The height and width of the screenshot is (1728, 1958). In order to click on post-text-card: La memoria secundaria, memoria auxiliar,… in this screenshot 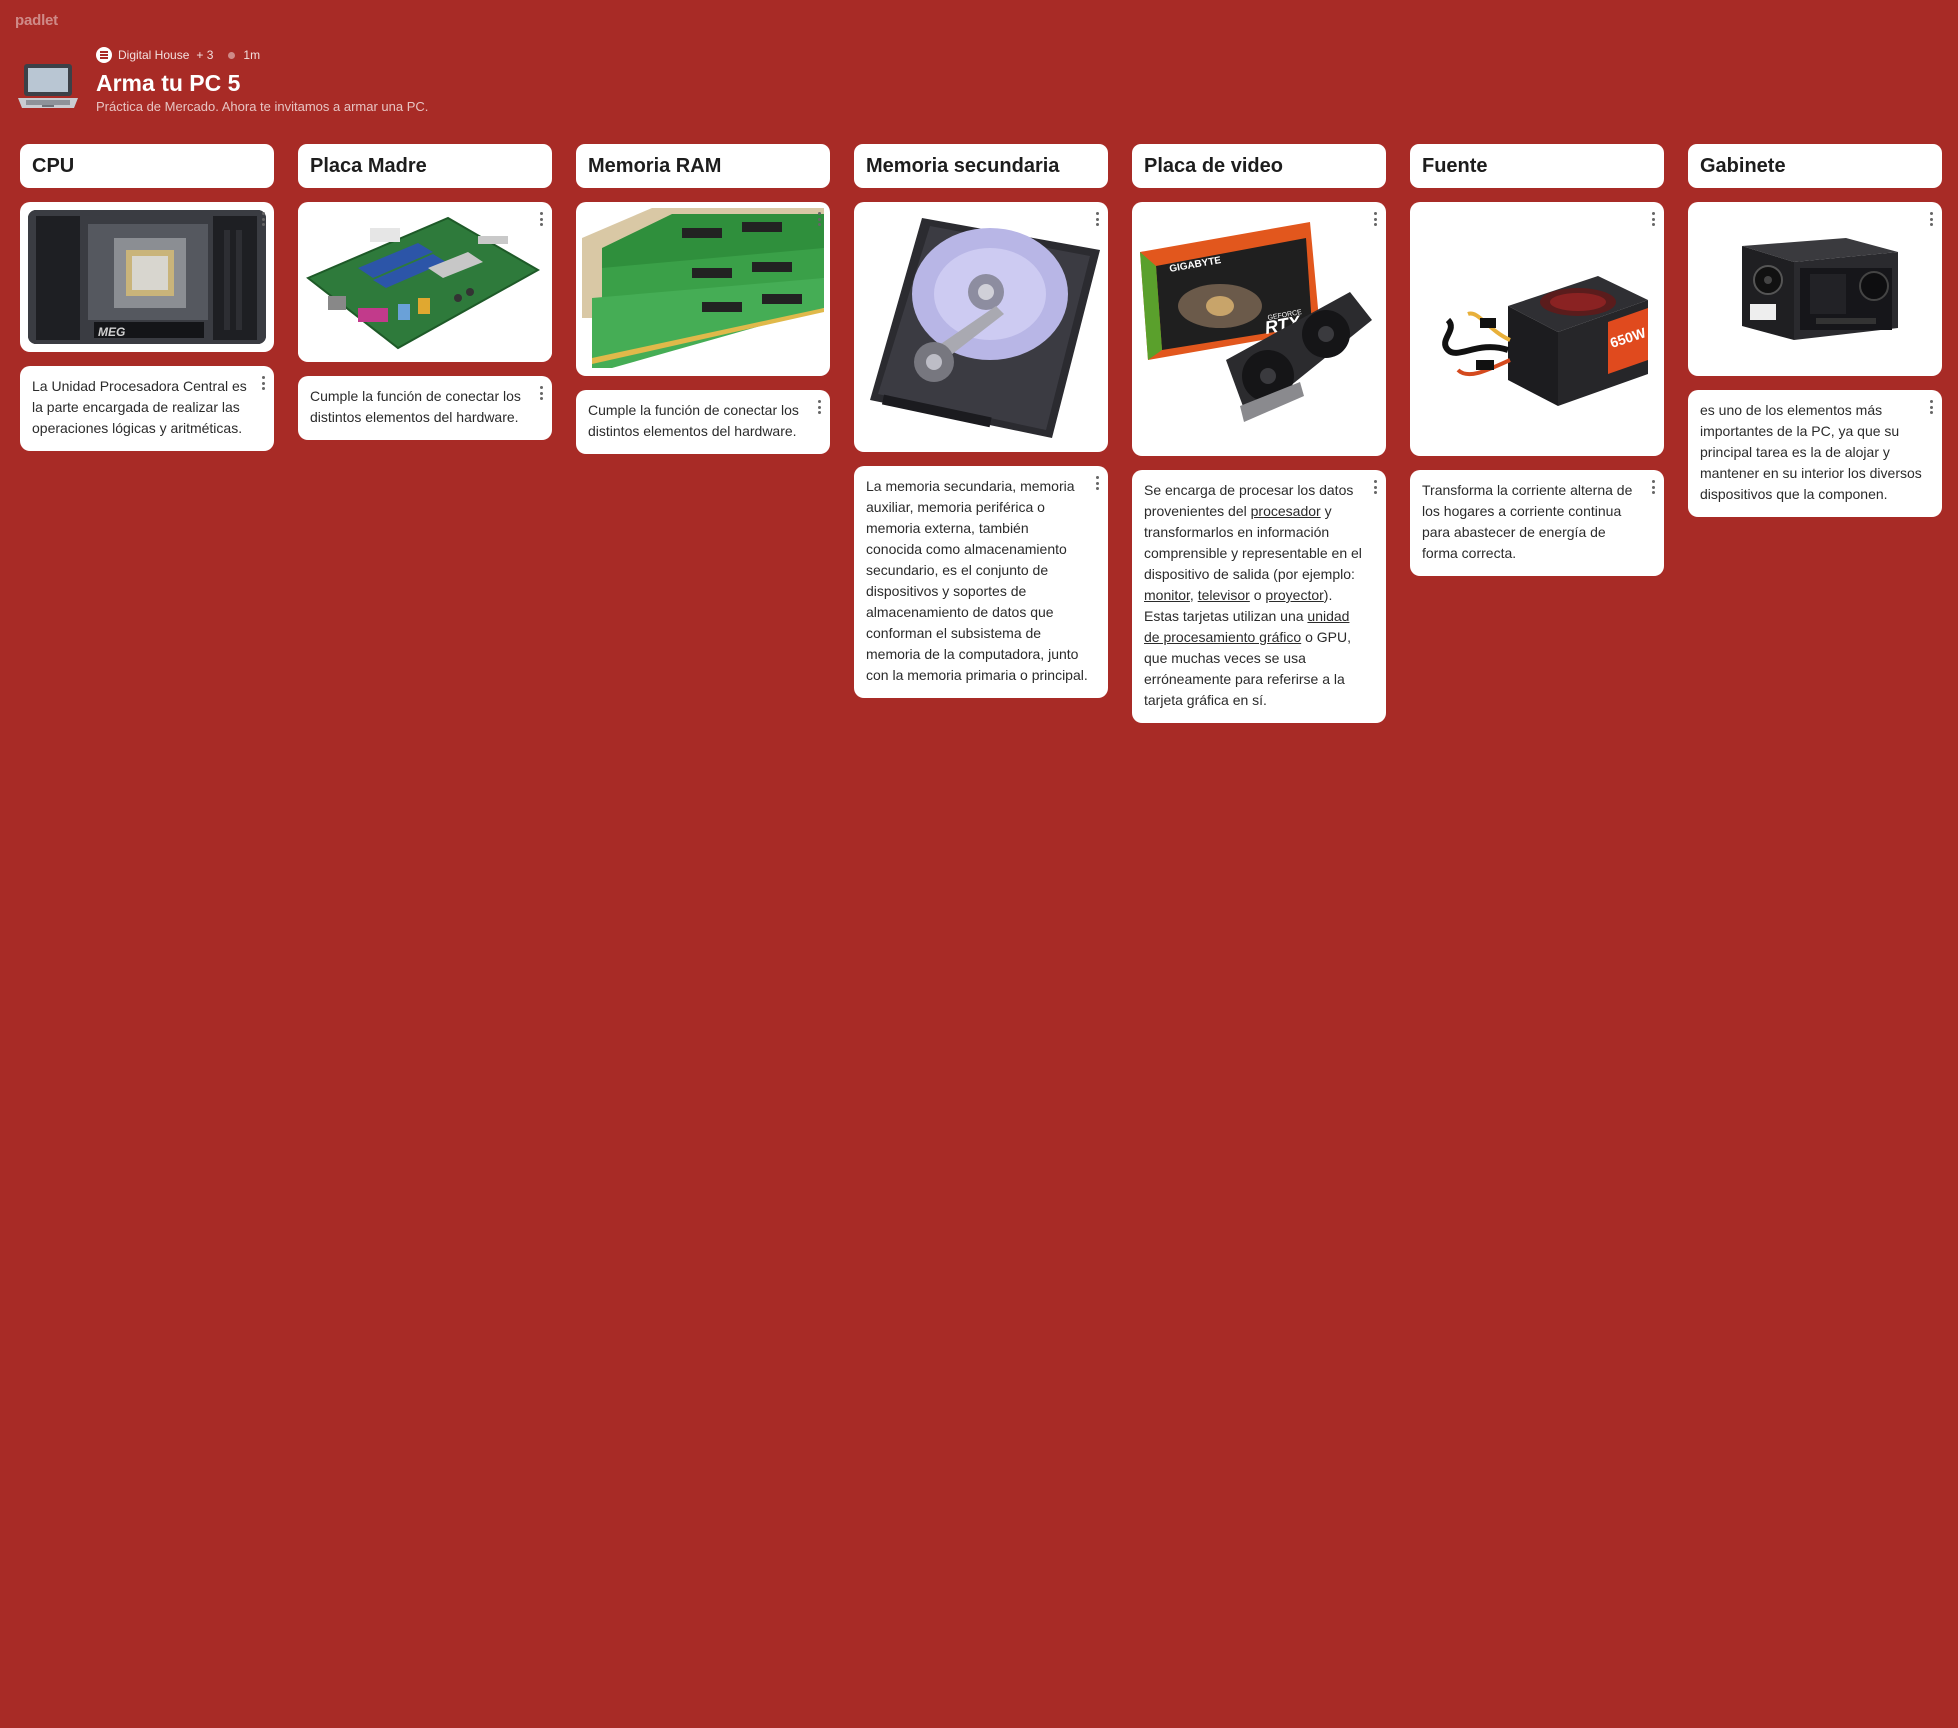, I will do `click(981, 582)`.